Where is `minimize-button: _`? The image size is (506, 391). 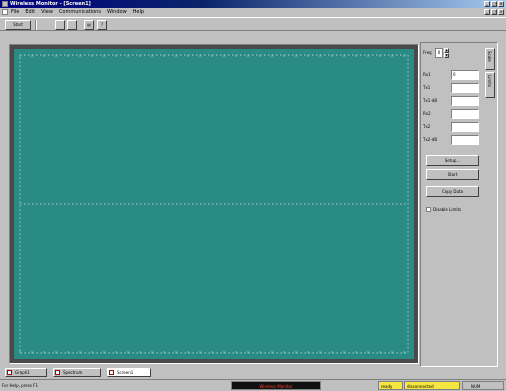 minimize-button: _ is located at coordinates (487, 4).